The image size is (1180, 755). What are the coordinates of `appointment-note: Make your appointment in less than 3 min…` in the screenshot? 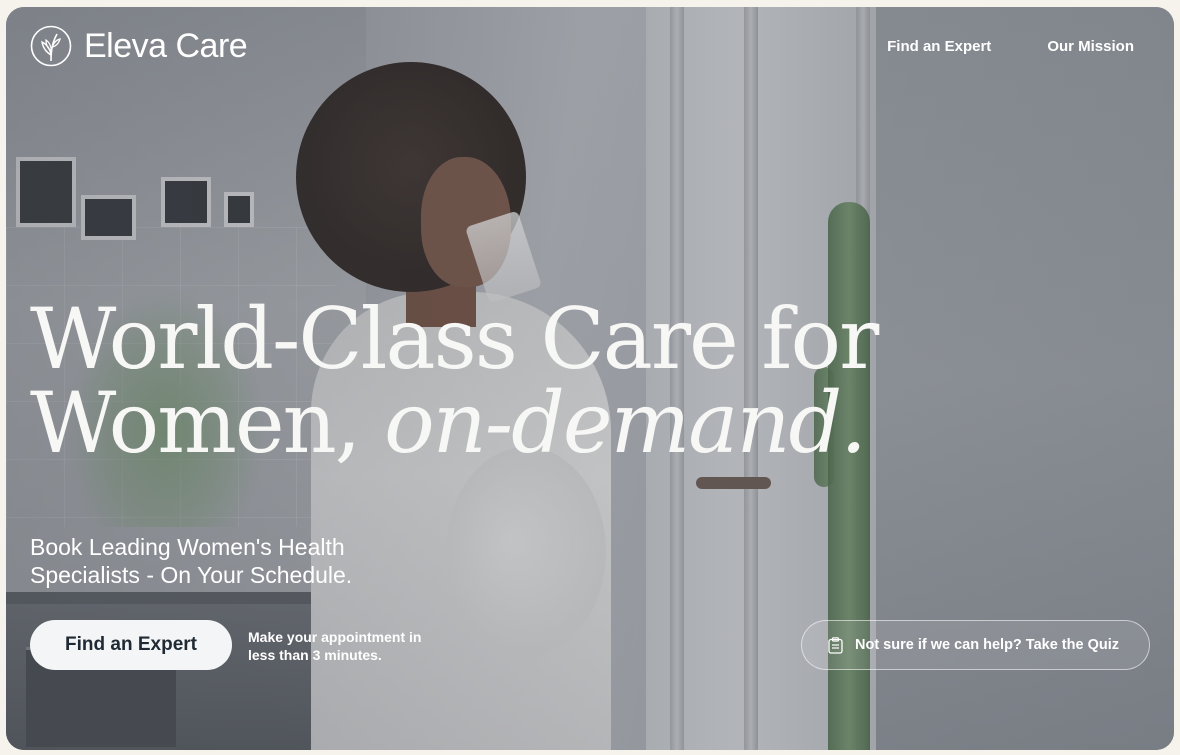 It's located at (335, 646).